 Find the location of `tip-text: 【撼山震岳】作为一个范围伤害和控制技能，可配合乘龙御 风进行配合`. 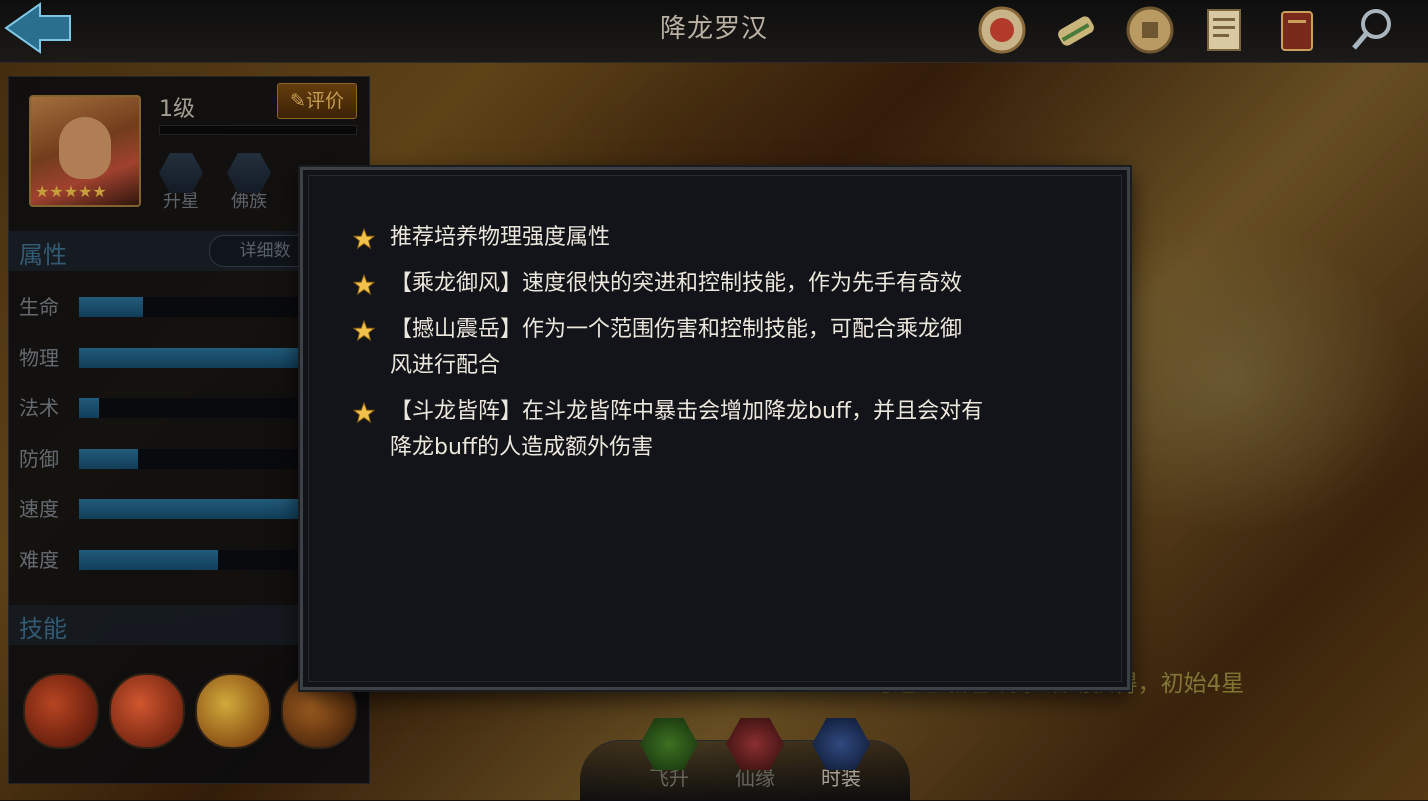

tip-text: 【撼山震岳】作为一个范围伤害和控制技能，可配合乘龙御 风进行配合 is located at coordinates (735, 348).